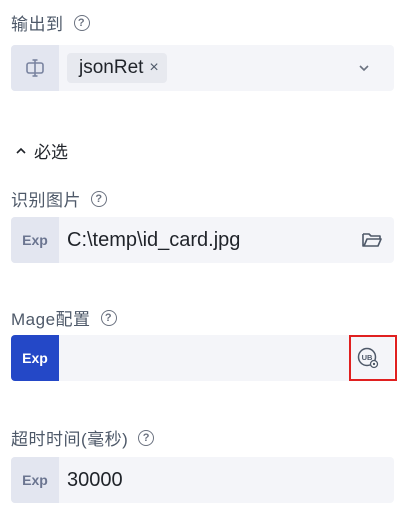 The width and height of the screenshot is (406, 517). I want to click on mage-config-input: Exp UB, so click(202, 358).